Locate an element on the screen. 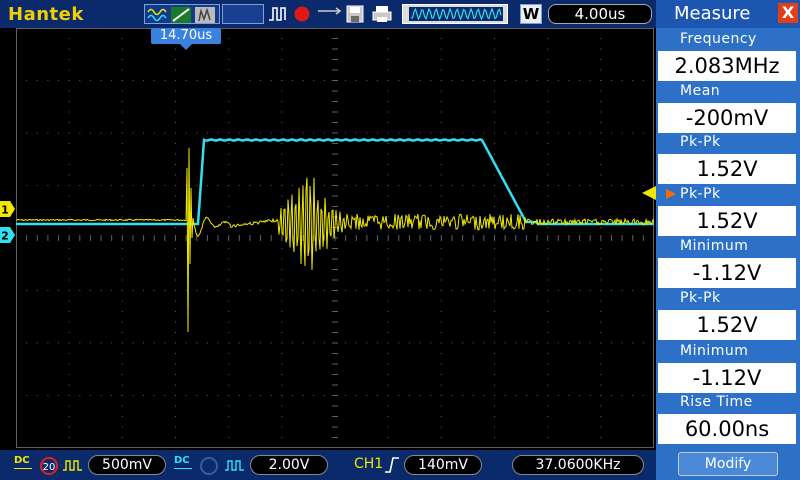 The width and height of the screenshot is (800, 480). waveform-window-icon is located at coordinates (456, 14).